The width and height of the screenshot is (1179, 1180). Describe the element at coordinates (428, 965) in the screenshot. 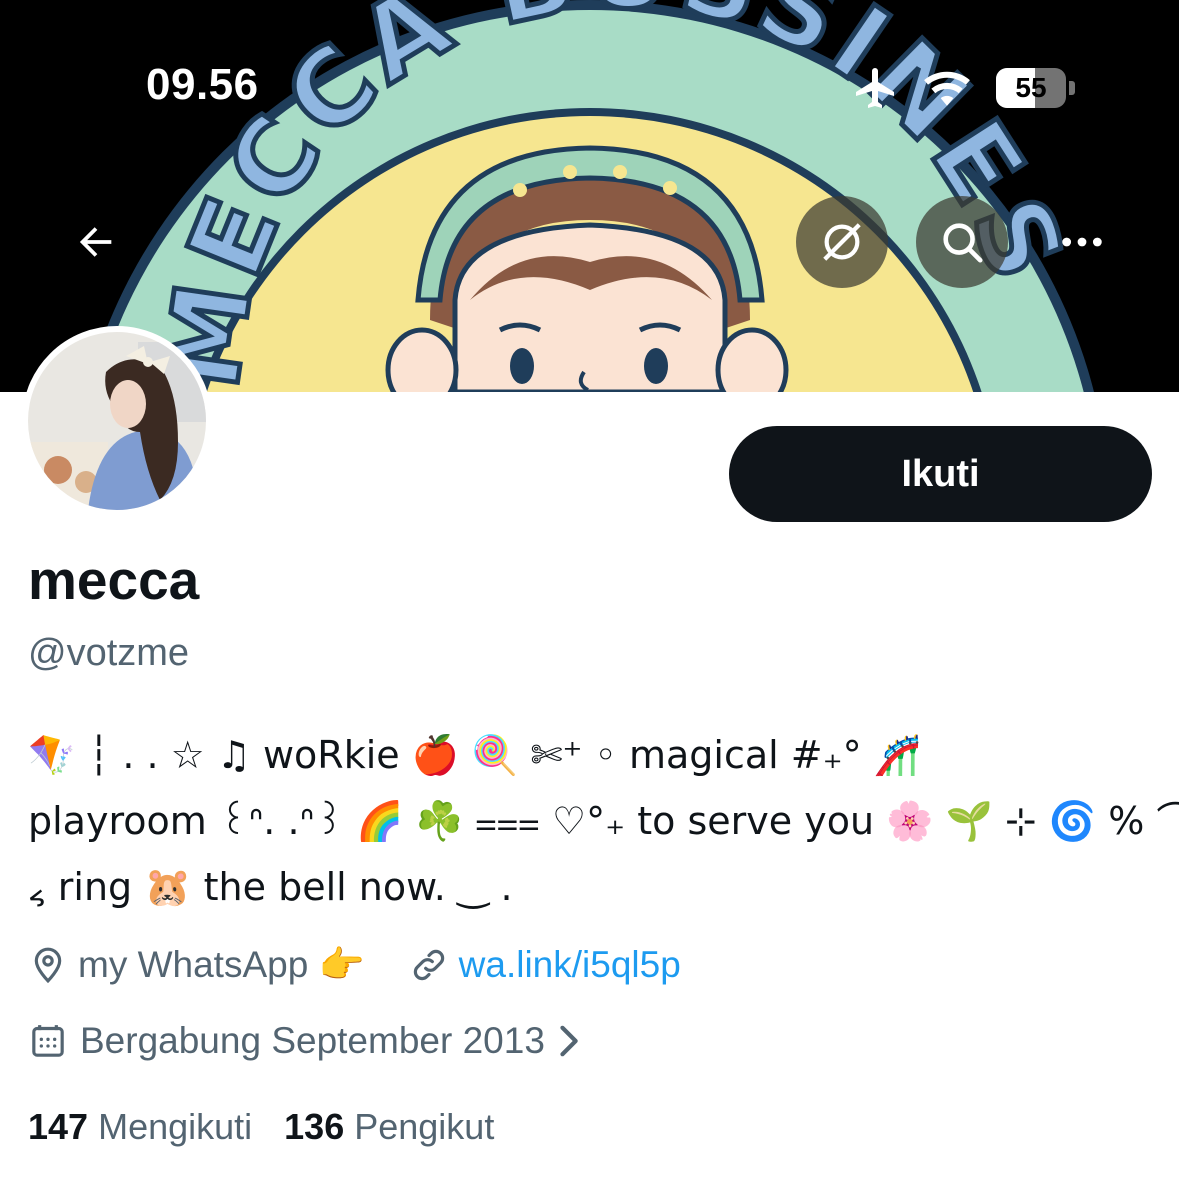

I see `link-icon` at that location.